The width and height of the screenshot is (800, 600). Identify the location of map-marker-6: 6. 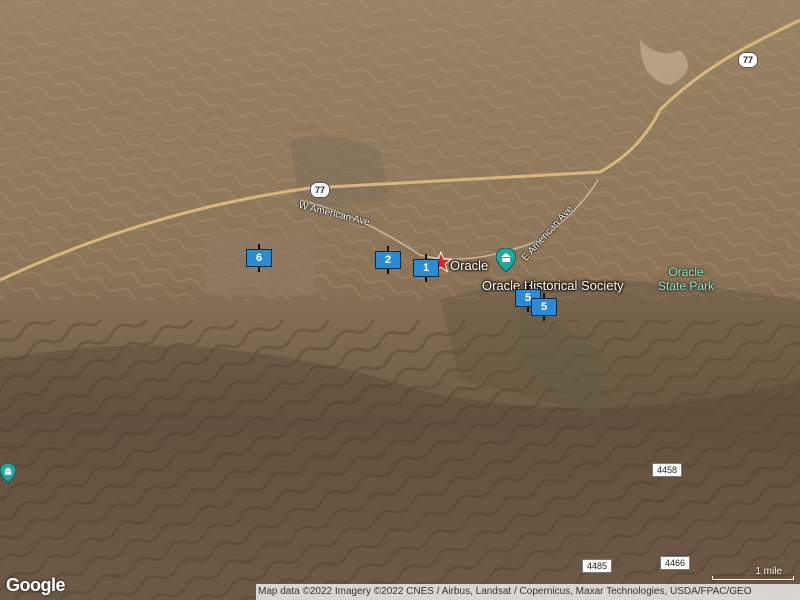
(259, 258).